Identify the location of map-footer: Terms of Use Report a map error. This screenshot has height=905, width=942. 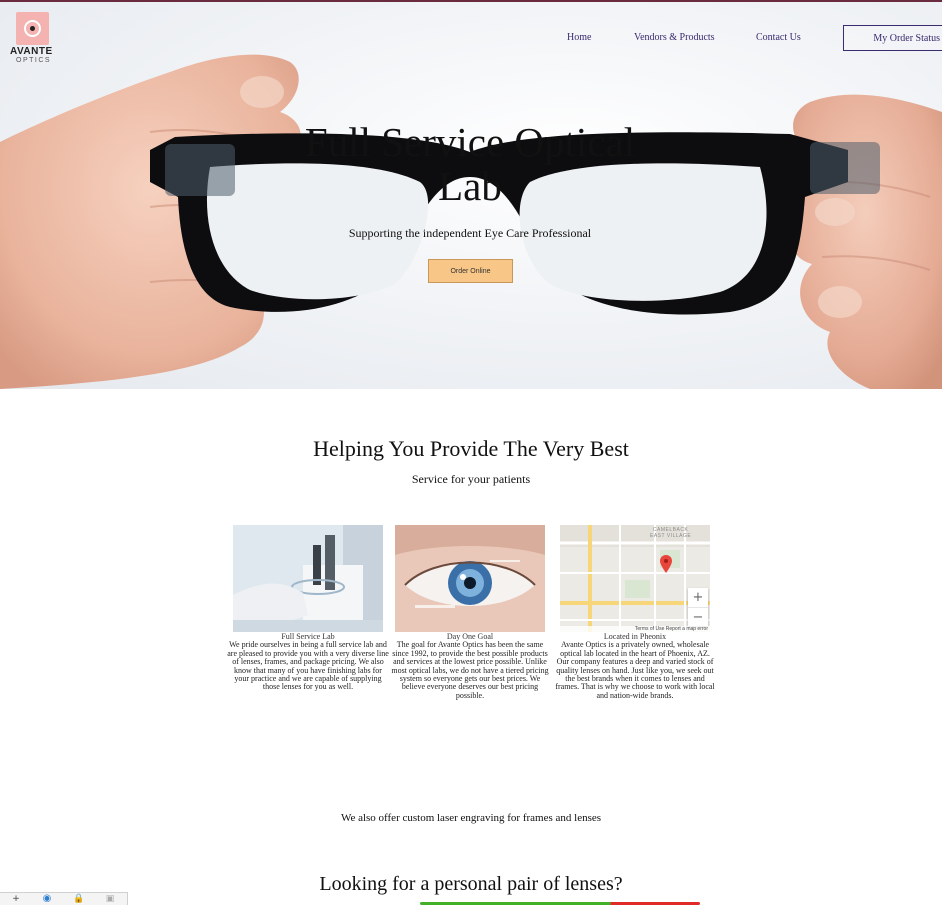
(635, 629).